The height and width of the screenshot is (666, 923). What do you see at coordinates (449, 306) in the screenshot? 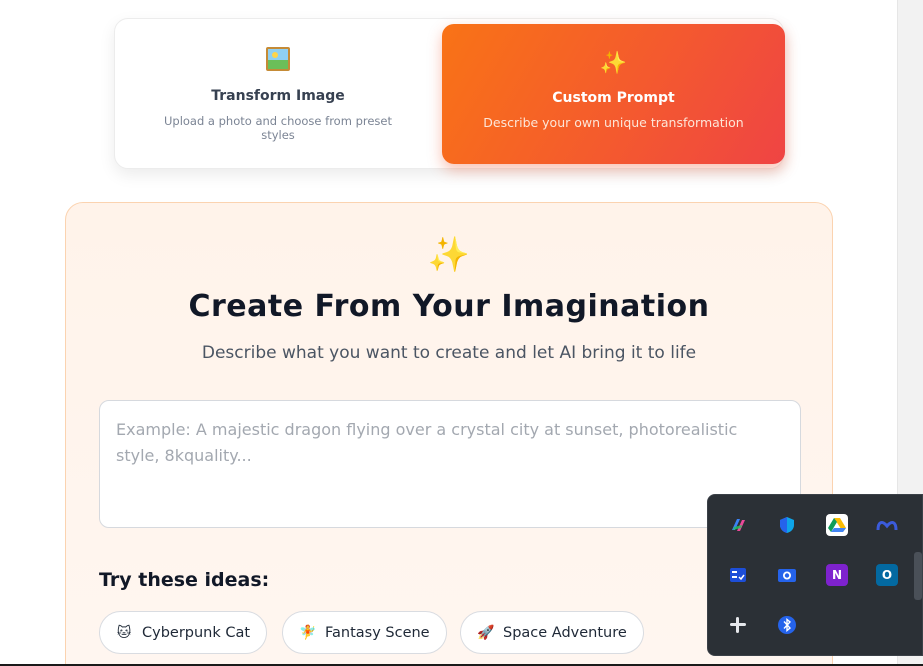
I see `page-title: Create From Your Imagination` at bounding box center [449, 306].